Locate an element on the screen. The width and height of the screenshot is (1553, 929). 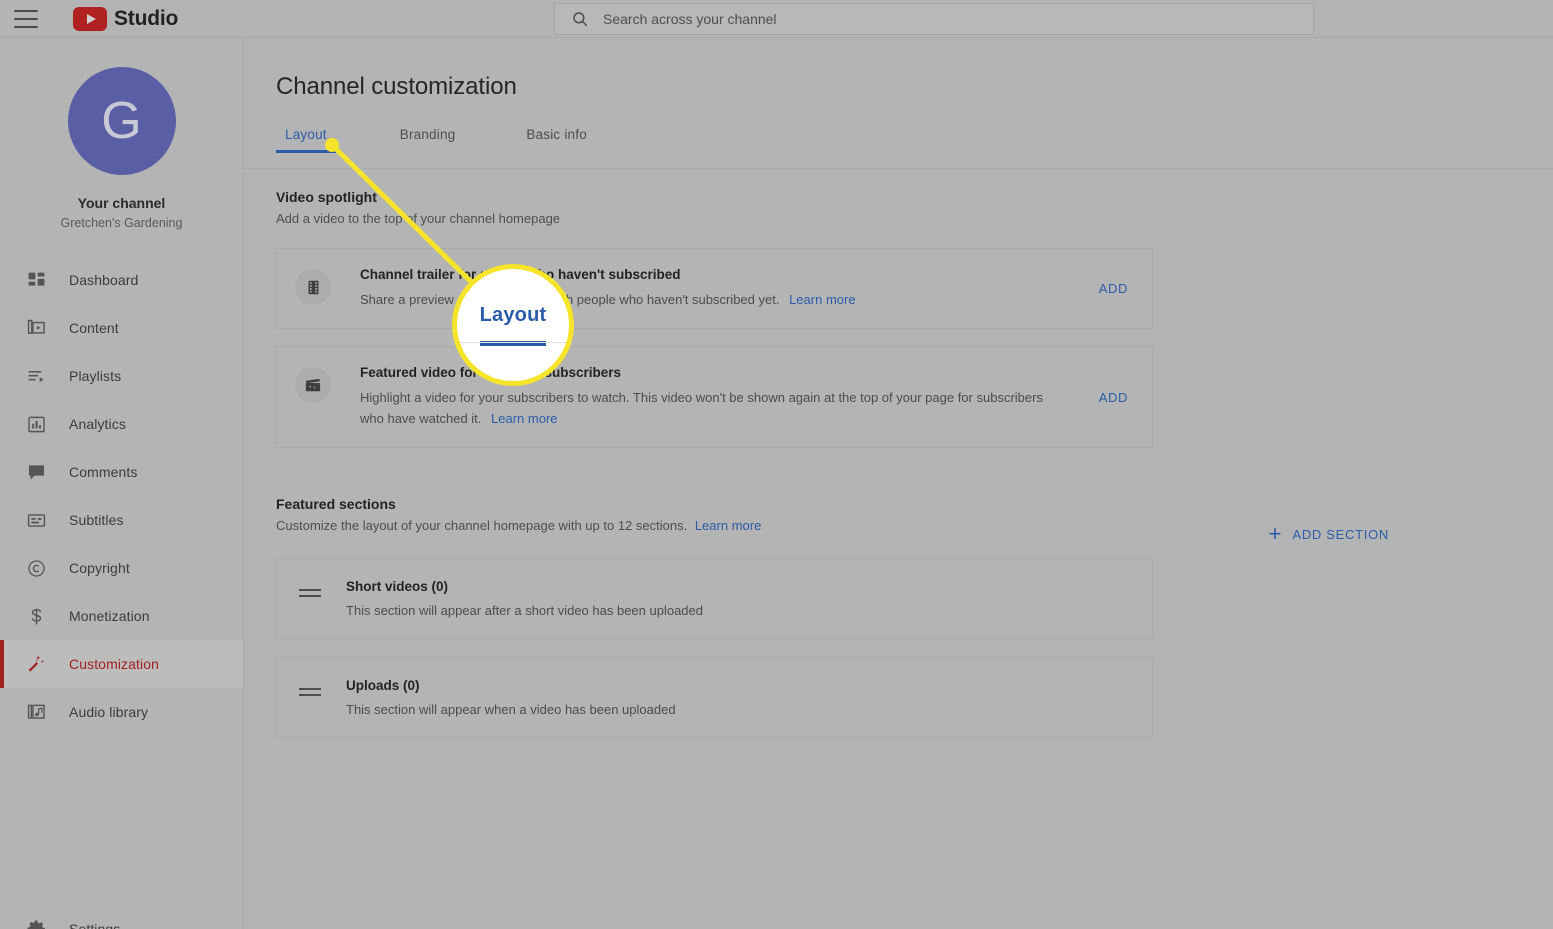
add-section-label: ADD SECTION is located at coordinates (1340, 534).